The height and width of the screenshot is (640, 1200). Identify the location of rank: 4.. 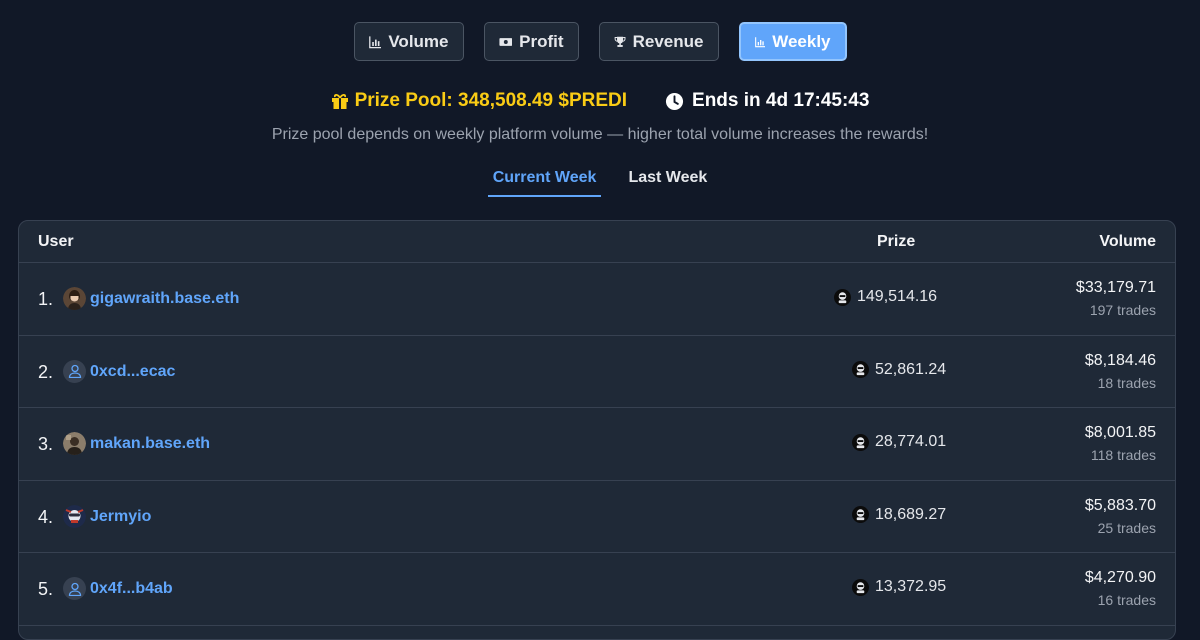
(46, 516).